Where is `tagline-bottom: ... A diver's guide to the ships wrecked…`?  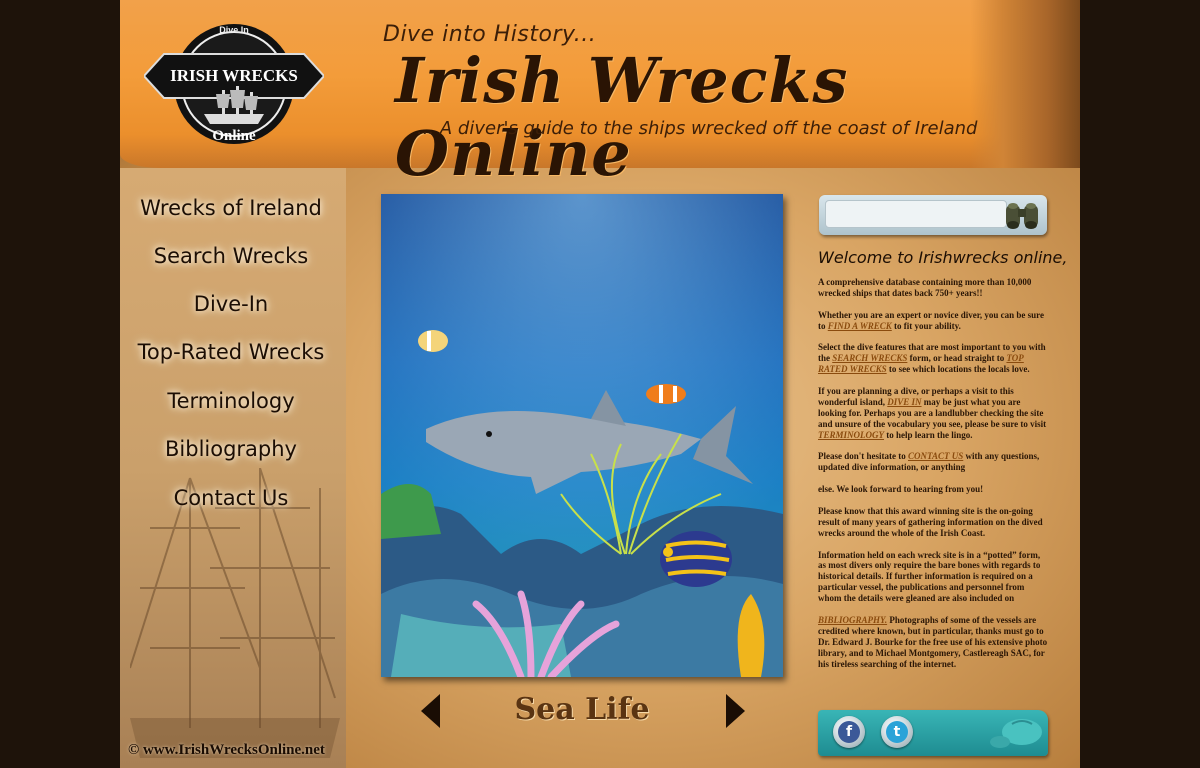
tagline-bottom: ... A diver's guide to the ships wrecked… is located at coordinates (697, 128).